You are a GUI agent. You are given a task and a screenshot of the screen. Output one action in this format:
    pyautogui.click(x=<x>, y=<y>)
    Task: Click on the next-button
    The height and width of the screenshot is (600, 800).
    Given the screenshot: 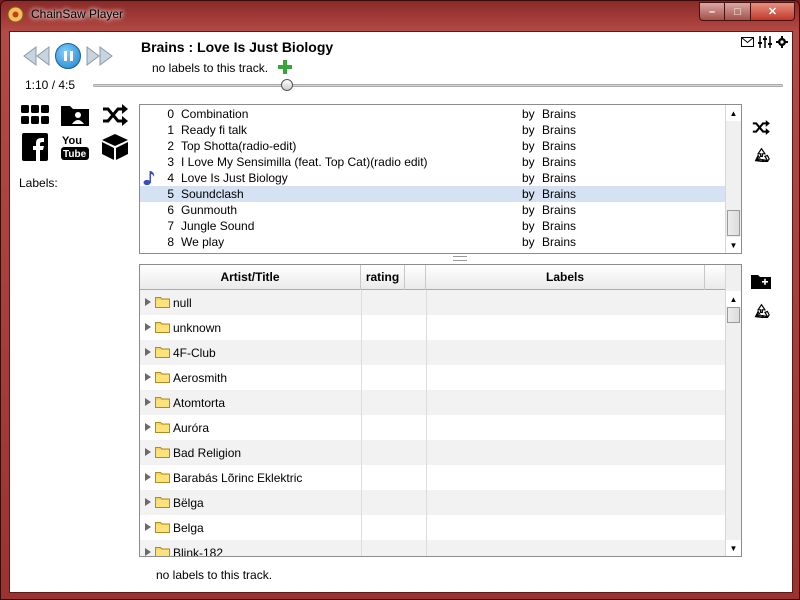 What is the action you would take?
    pyautogui.click(x=99, y=56)
    